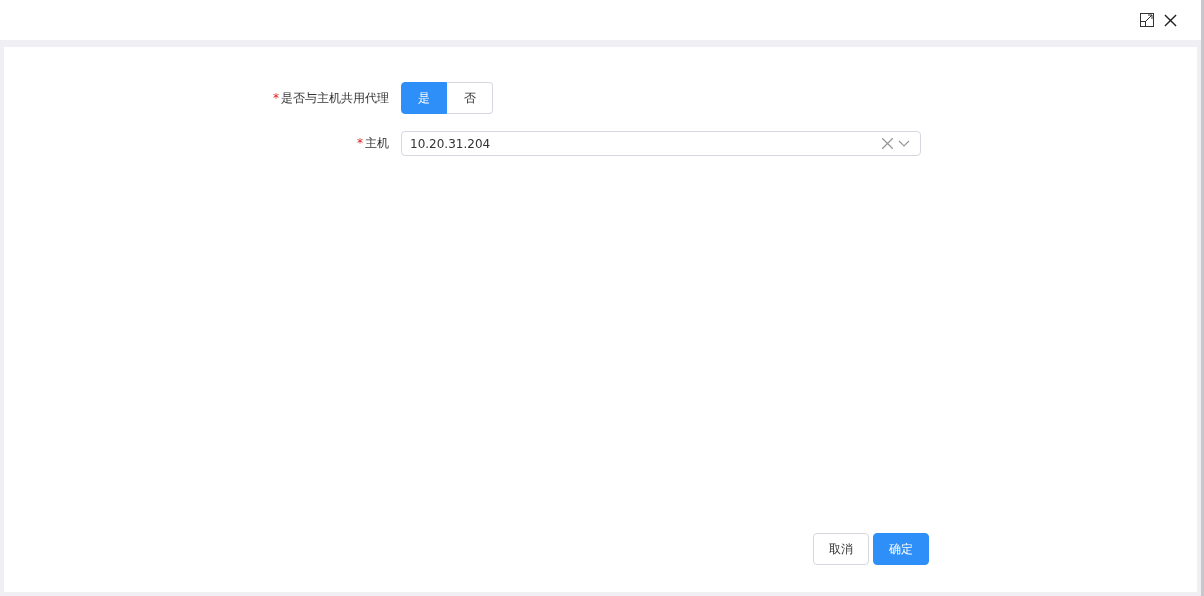 The image size is (1204, 596). I want to click on host-select: 10.20.31.204, so click(661, 143).